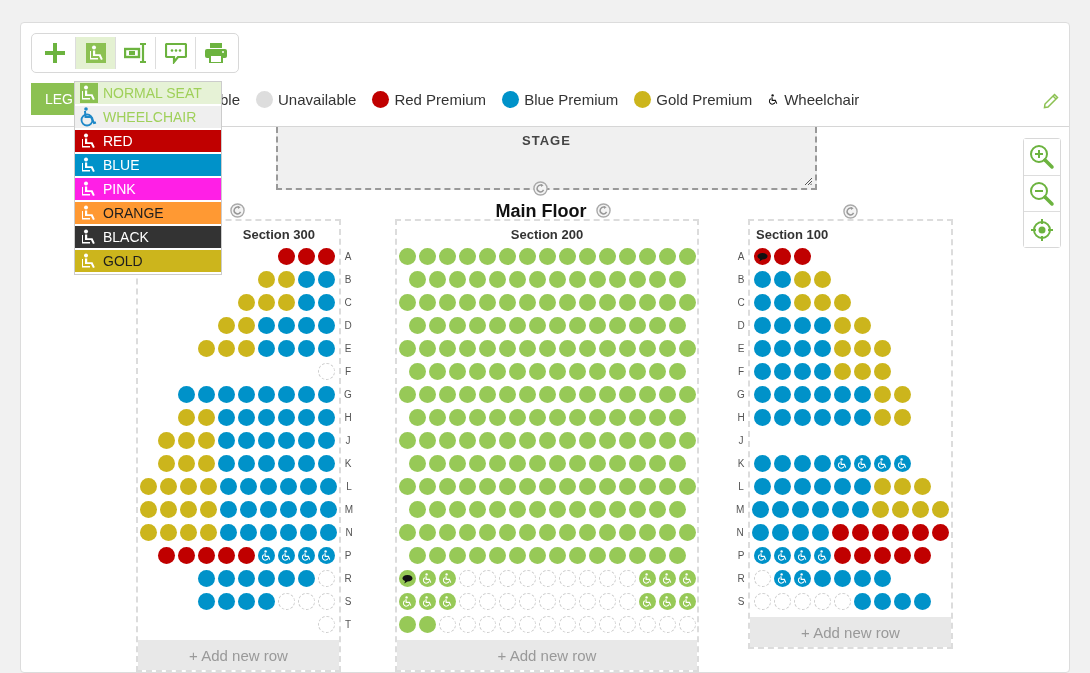 The image size is (1090, 673). I want to click on legend-label: Wheelchair, so click(822, 99).